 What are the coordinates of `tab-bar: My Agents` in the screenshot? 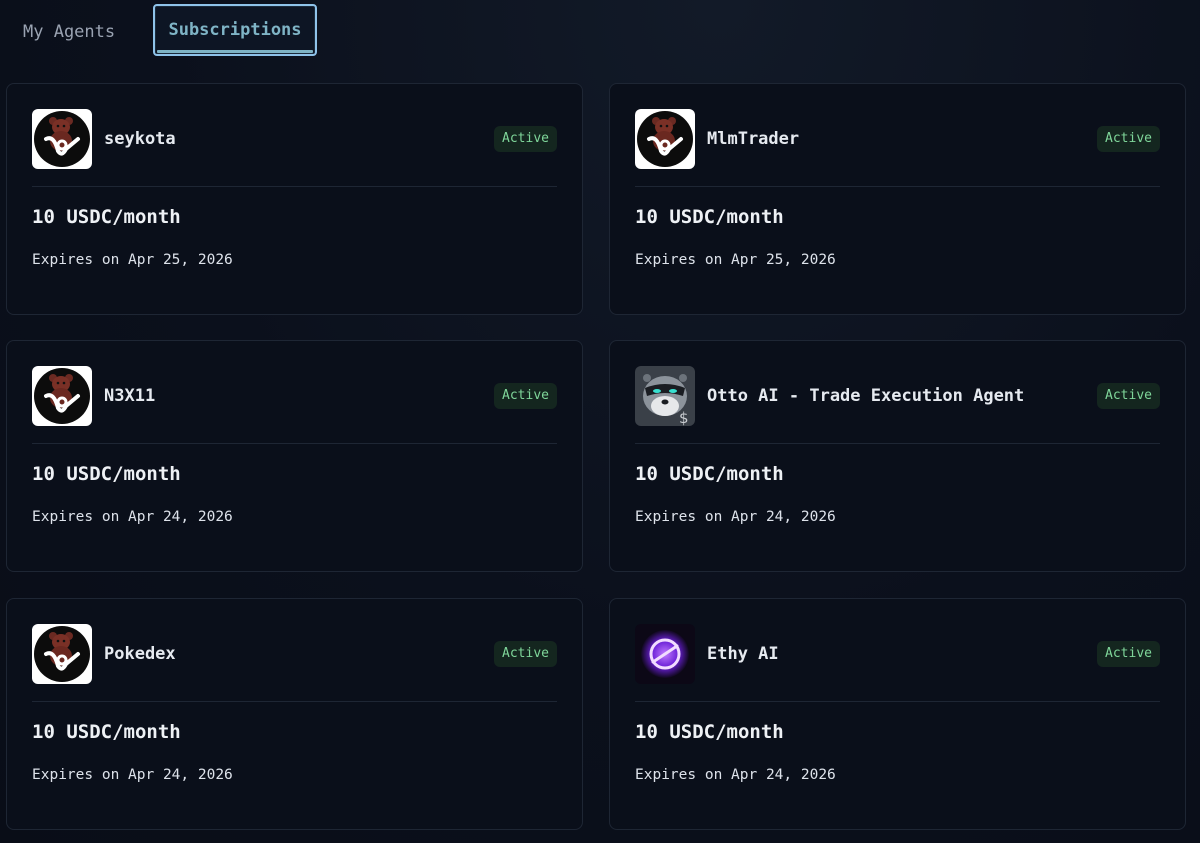 It's located at (57, 32).